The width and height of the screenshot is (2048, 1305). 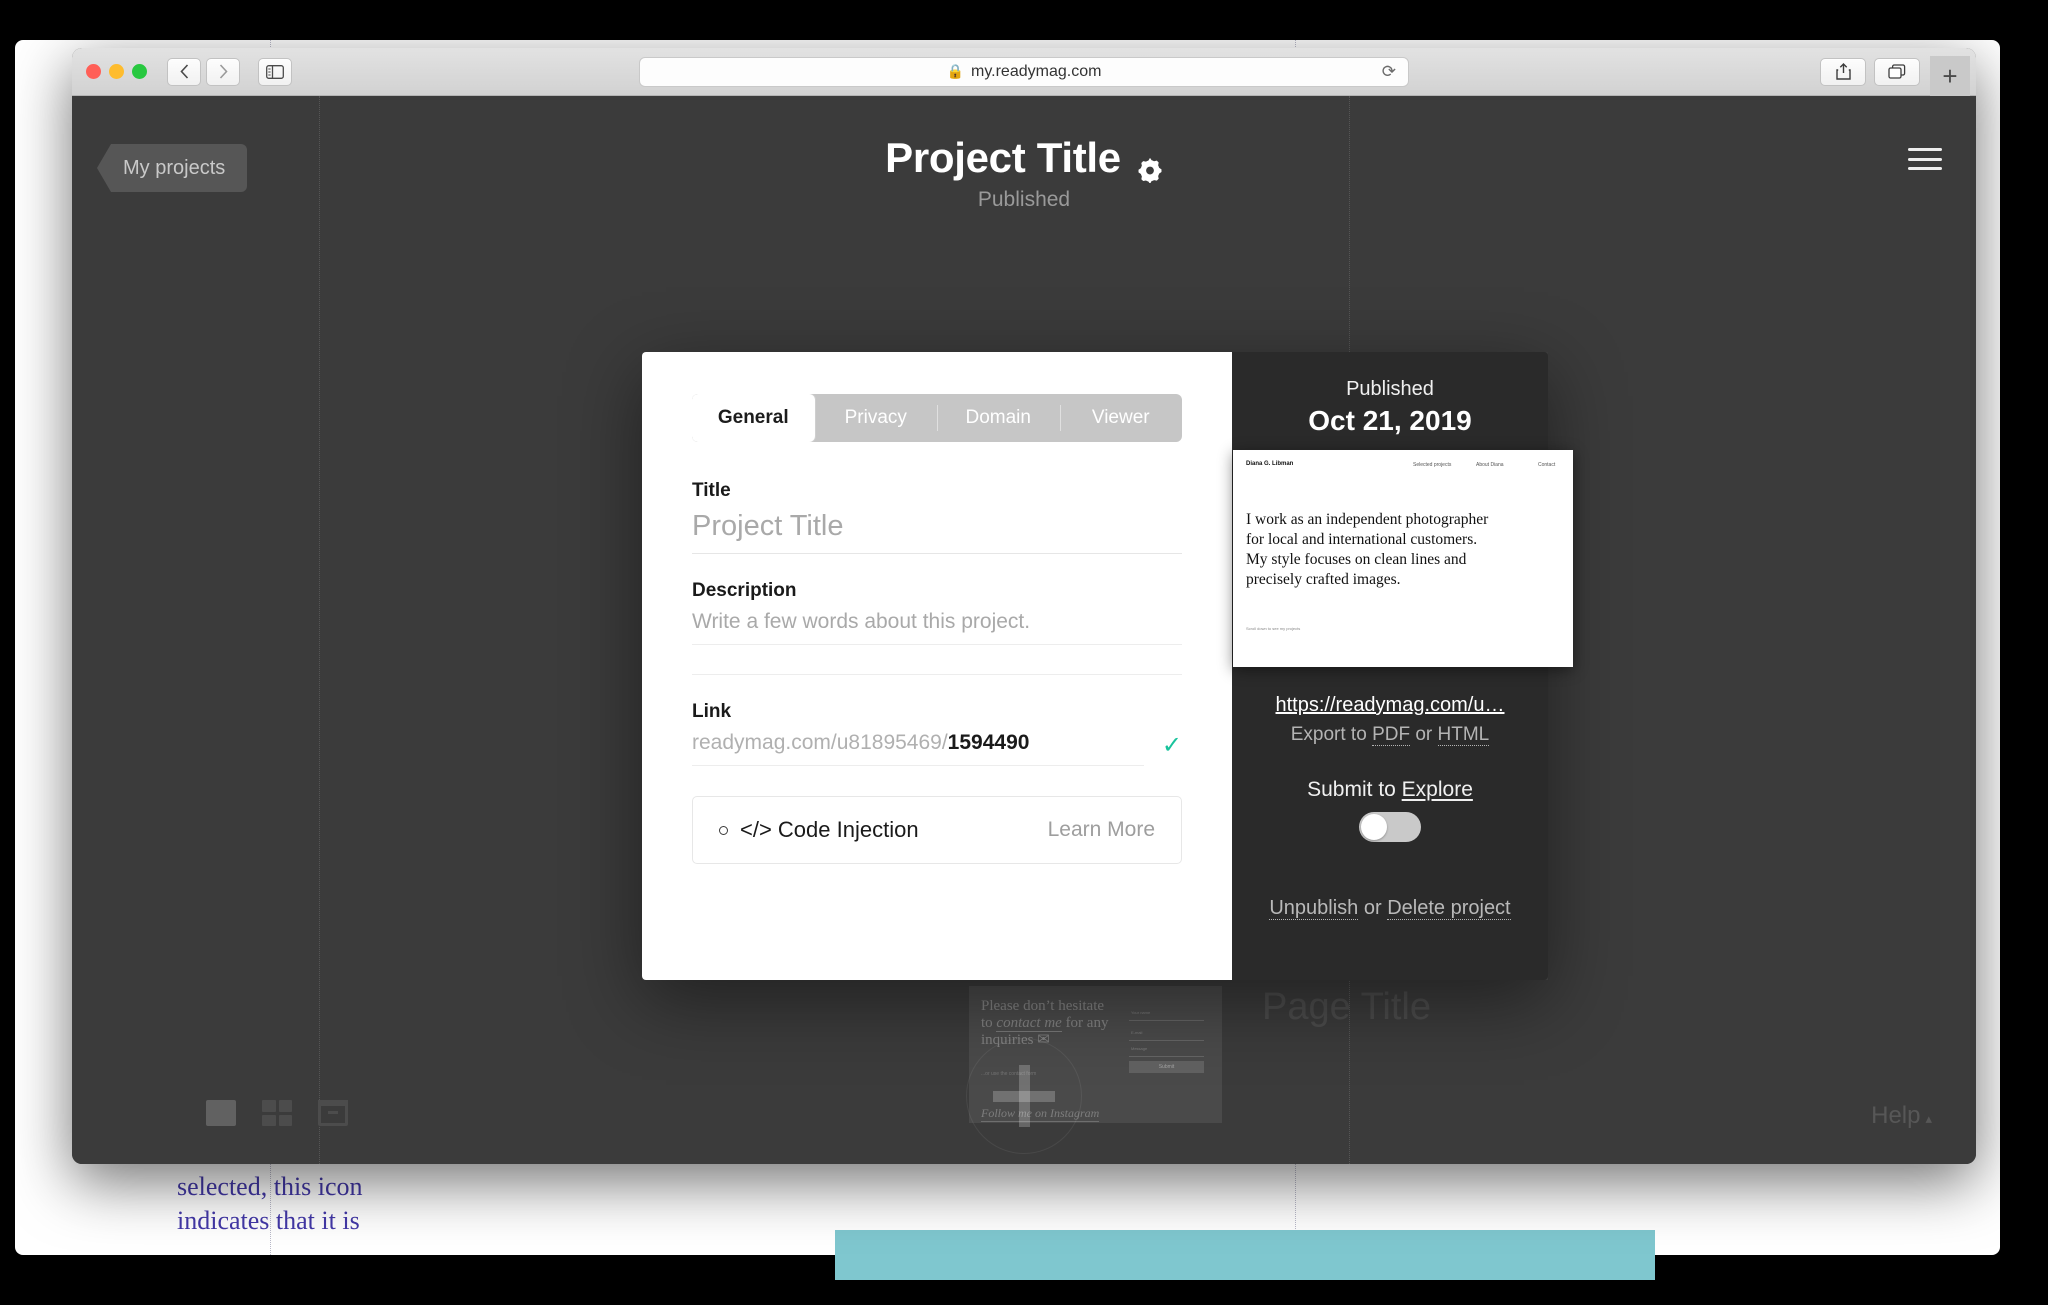 I want to click on toggle-knob, so click(x=1374, y=827).